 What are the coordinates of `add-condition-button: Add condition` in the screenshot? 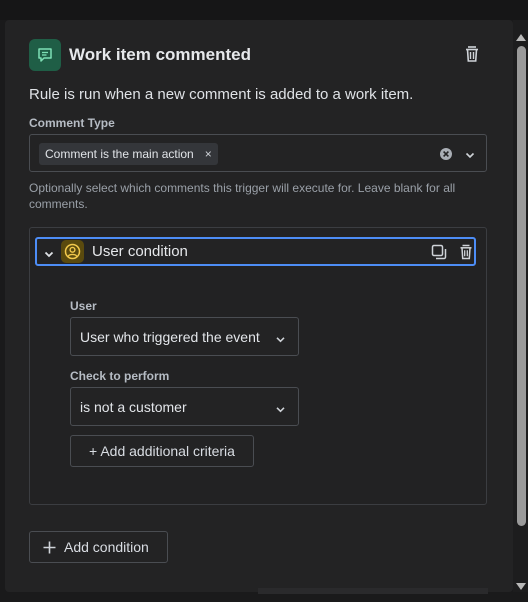 It's located at (98, 547).